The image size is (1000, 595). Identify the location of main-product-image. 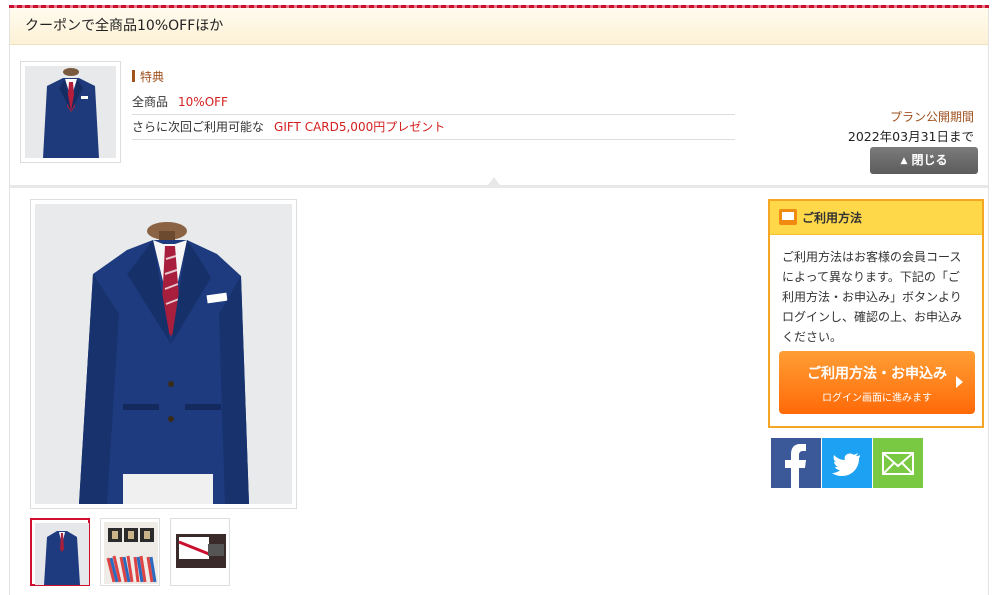
(163, 354).